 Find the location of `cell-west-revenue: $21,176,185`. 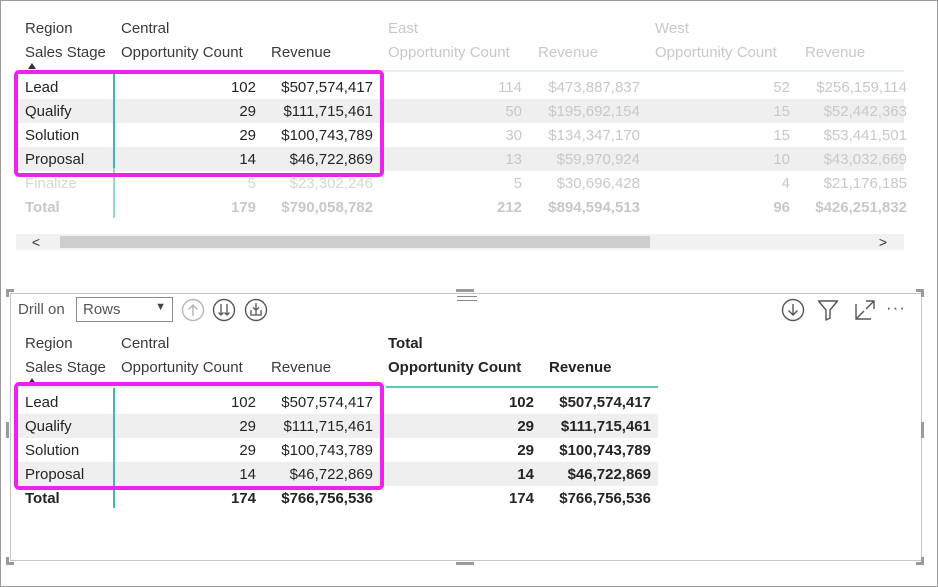

cell-west-revenue: $21,176,185 is located at coordinates (865, 183).